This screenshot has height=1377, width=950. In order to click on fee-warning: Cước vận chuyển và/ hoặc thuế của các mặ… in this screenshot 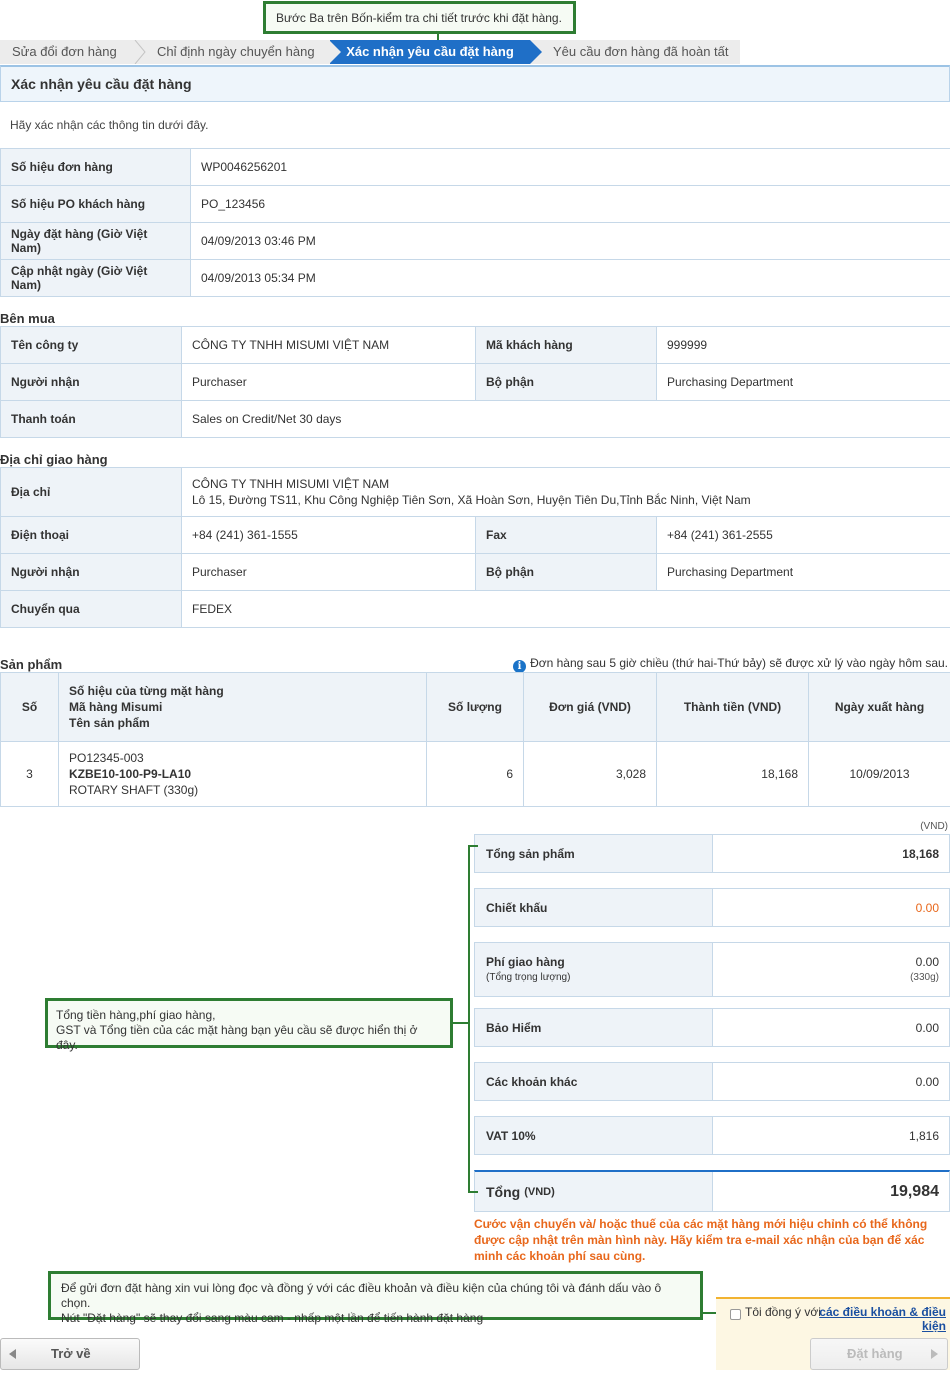, I will do `click(701, 1240)`.